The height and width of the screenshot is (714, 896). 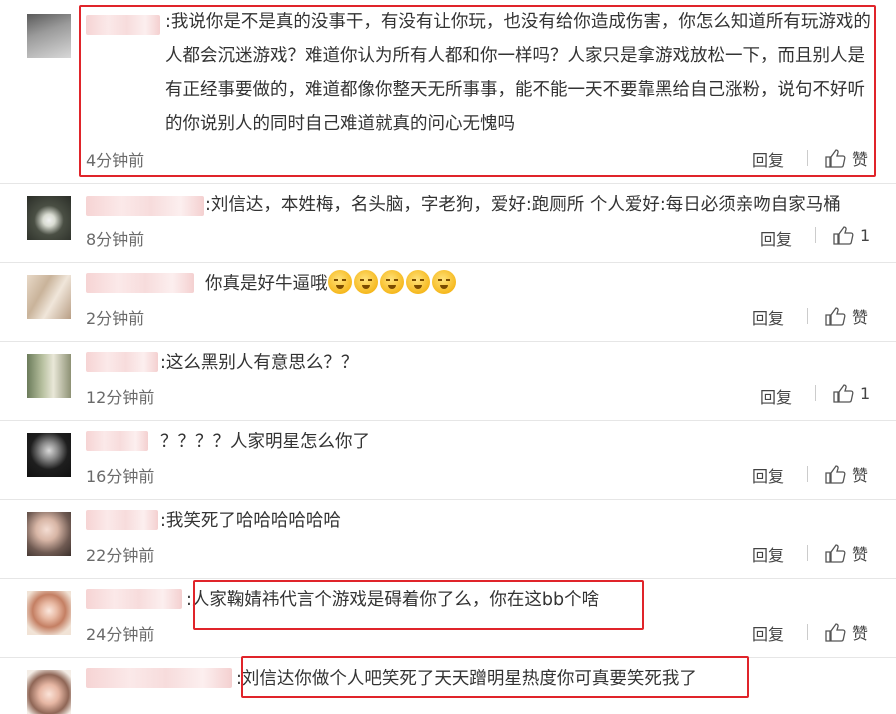 I want to click on comment-text-content: 你真是好牛逼哦, so click(x=266, y=284).